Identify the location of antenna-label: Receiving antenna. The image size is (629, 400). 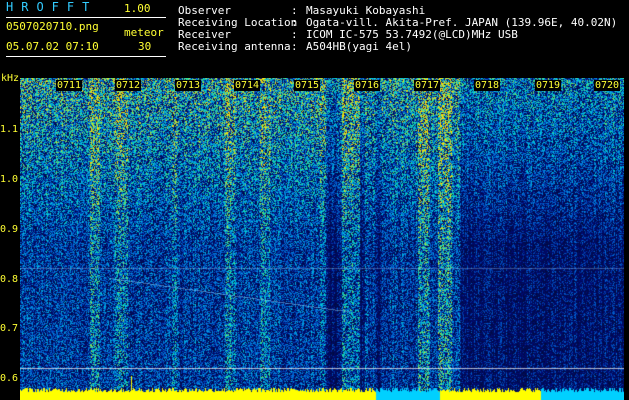
(234, 46).